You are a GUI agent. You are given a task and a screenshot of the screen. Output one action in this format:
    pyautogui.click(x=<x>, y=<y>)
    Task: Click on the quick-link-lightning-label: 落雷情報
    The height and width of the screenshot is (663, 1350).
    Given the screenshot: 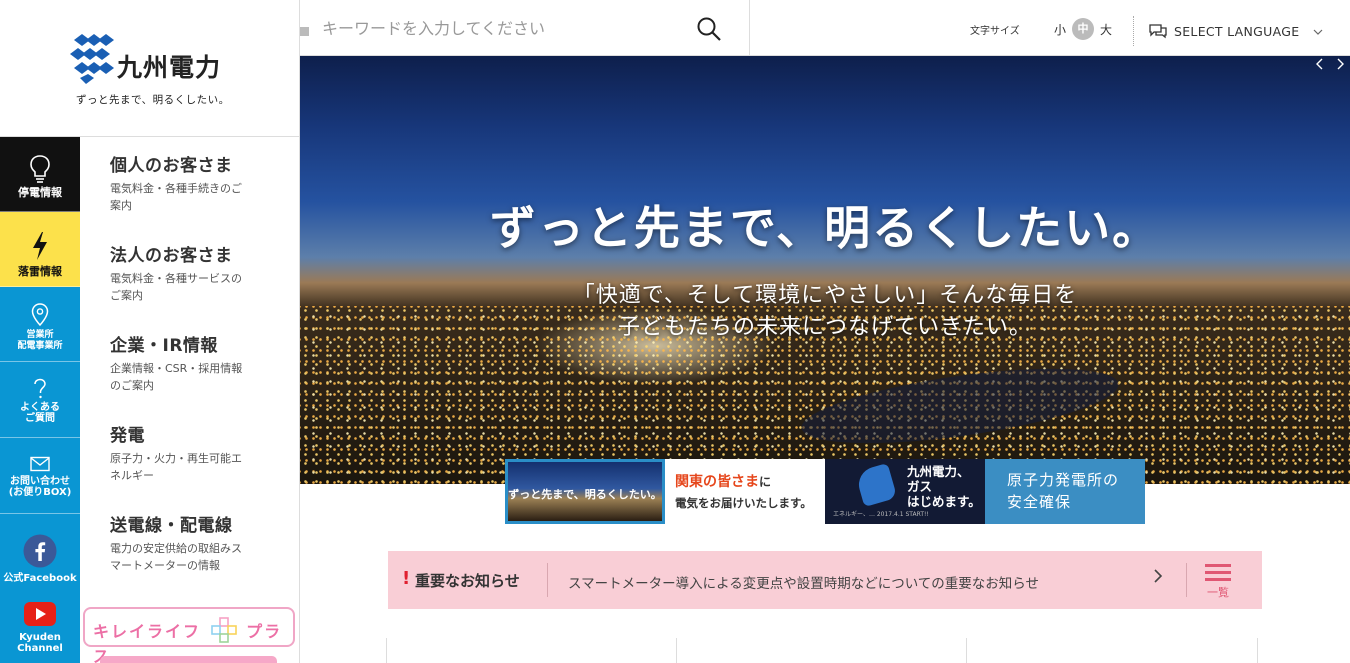 What is the action you would take?
    pyautogui.click(x=40, y=271)
    